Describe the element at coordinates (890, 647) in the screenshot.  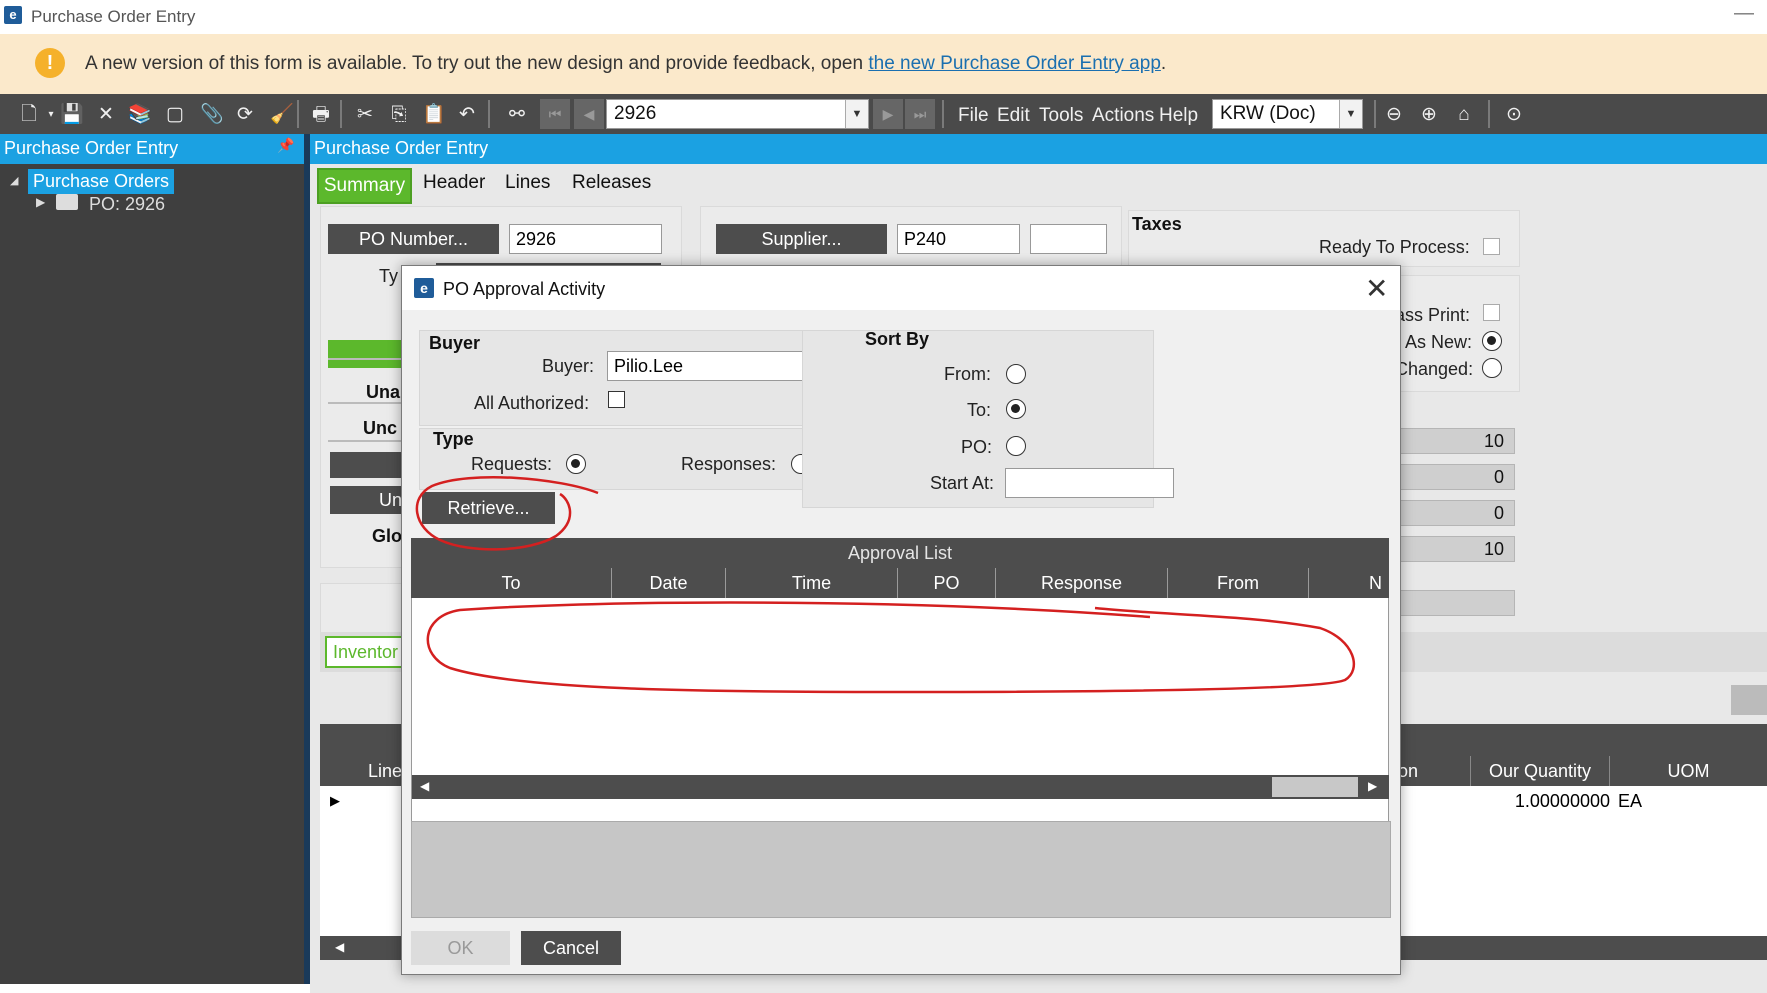
I see `approval-list-annotation-circle` at that location.